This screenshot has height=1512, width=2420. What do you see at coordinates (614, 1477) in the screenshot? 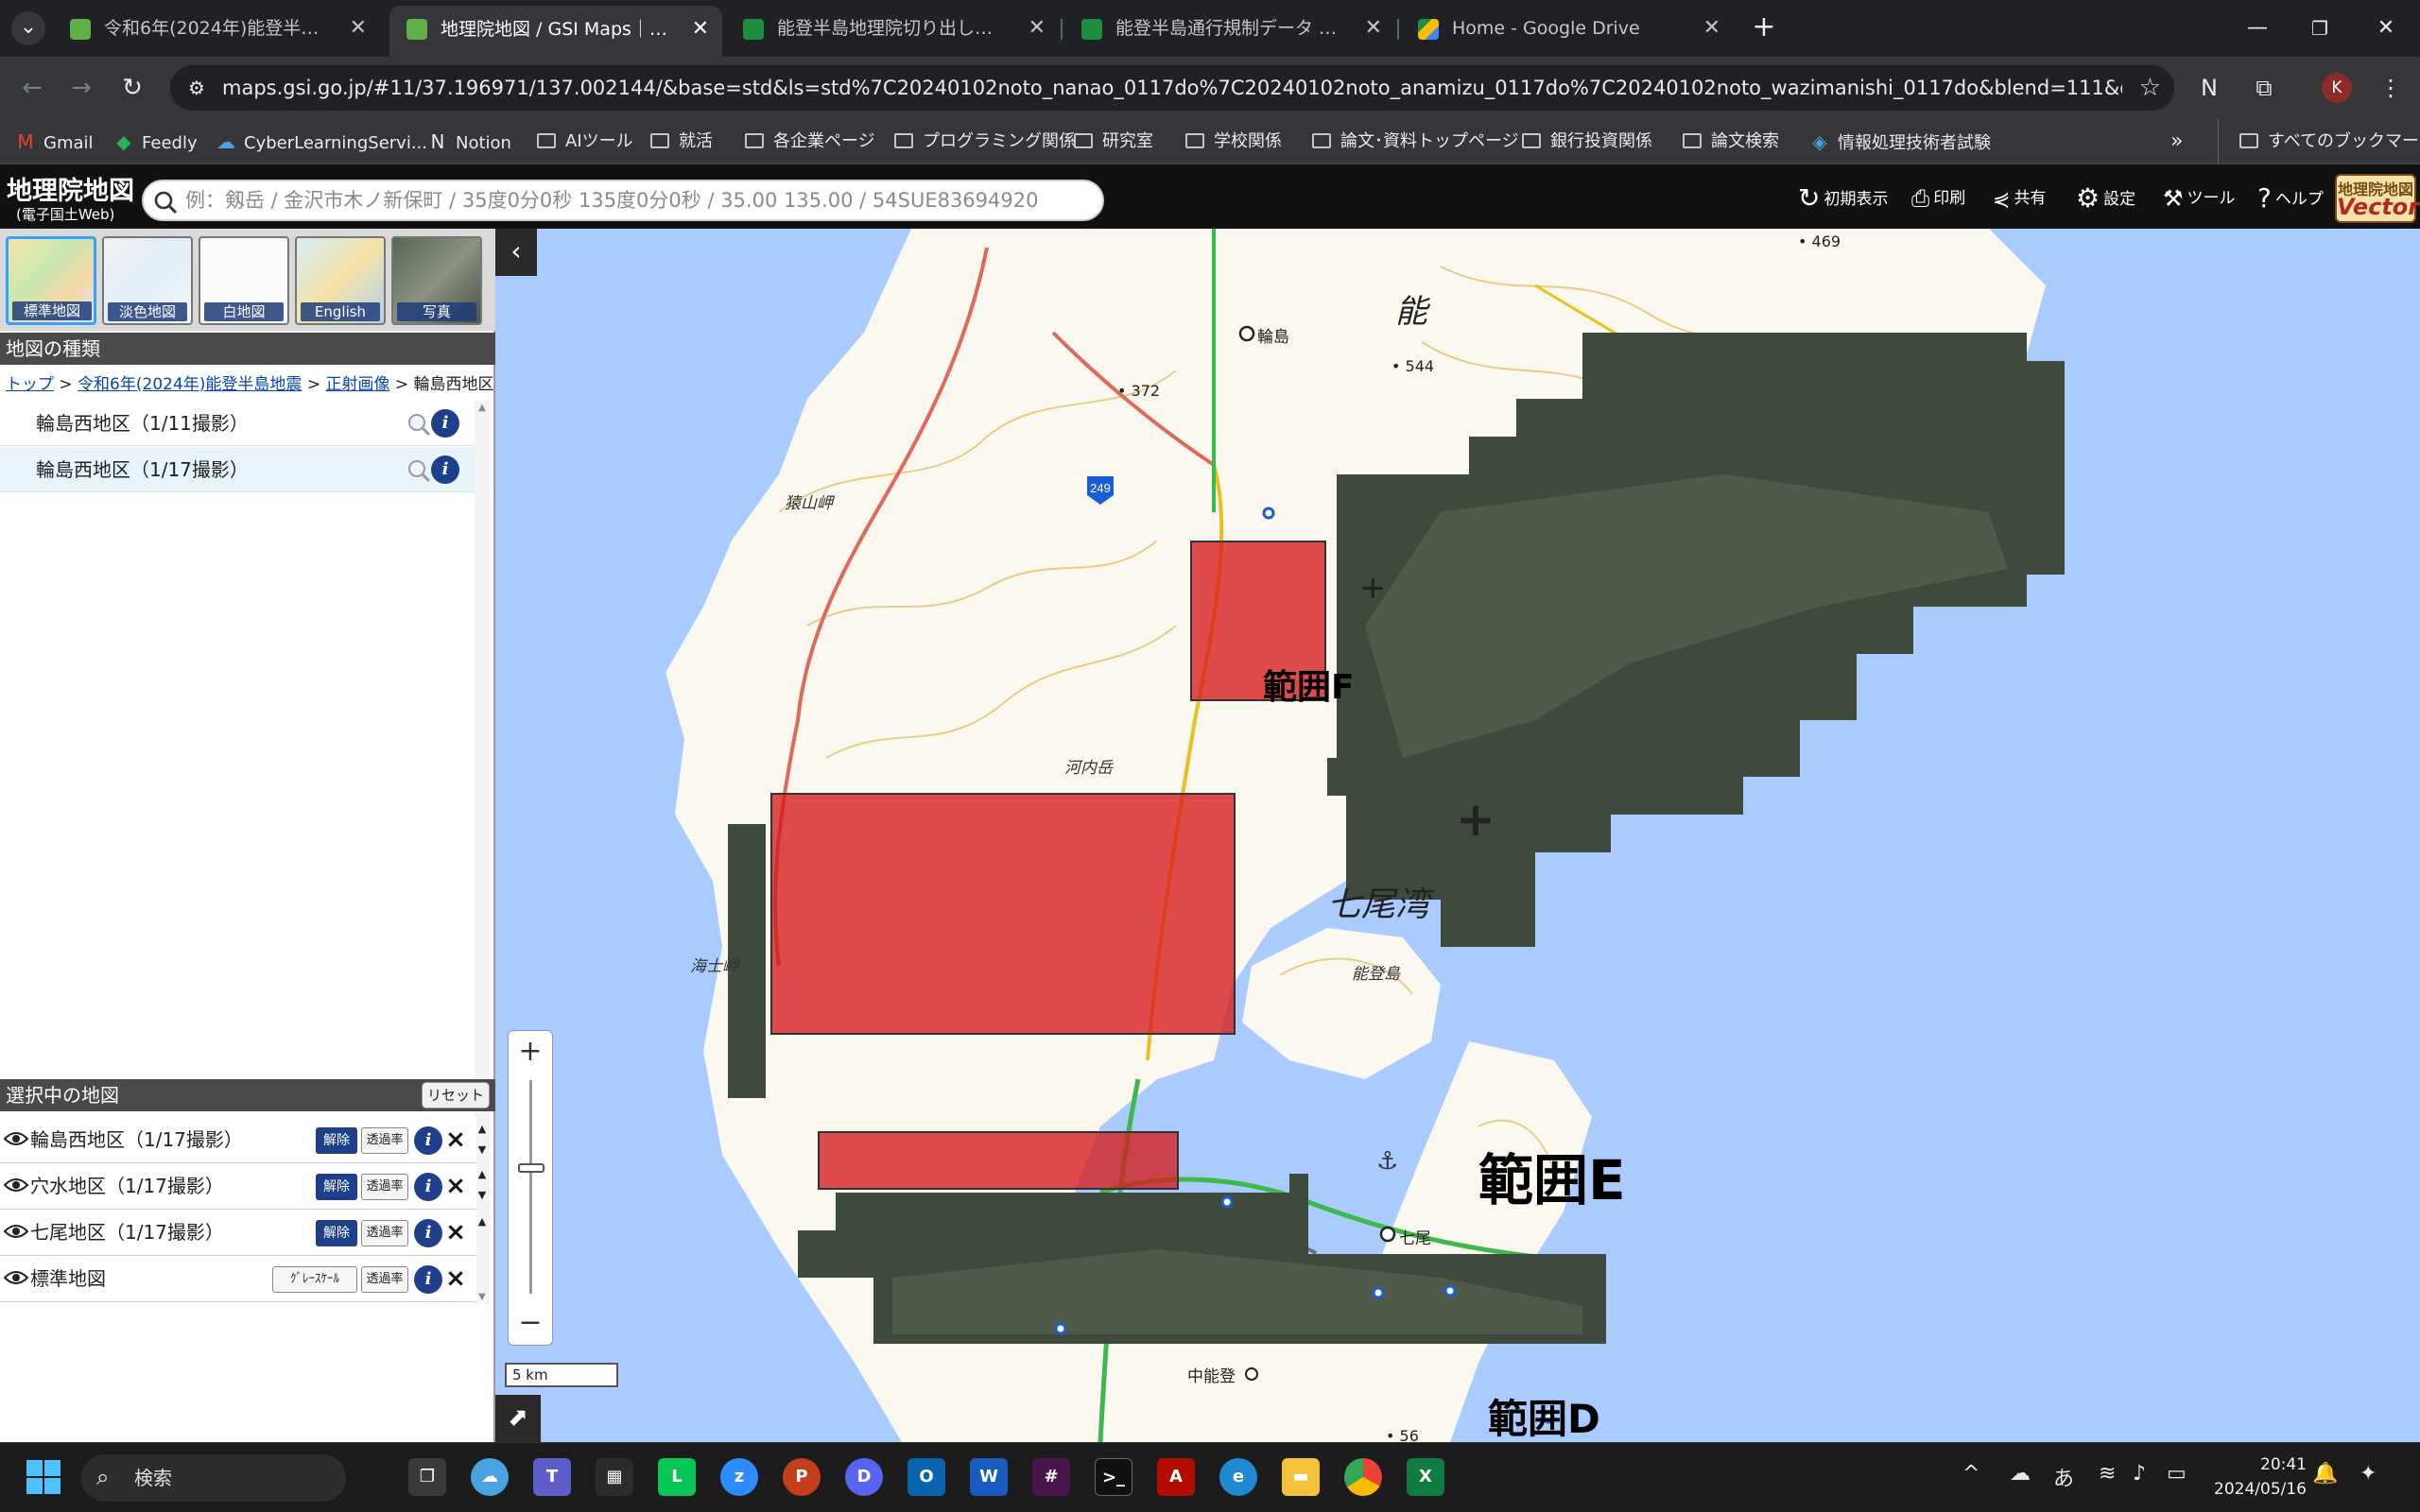
I see `store-icon: ▦` at bounding box center [614, 1477].